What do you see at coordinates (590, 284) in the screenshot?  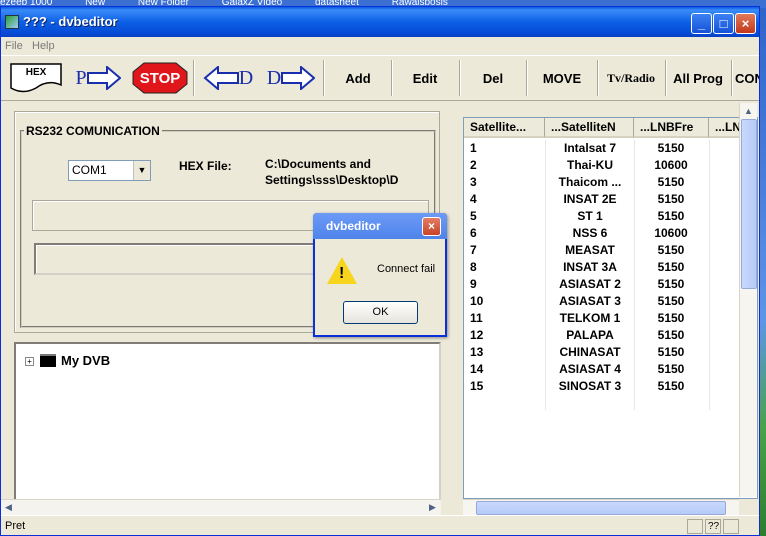 I see `table-cell: ASIASAT 2` at bounding box center [590, 284].